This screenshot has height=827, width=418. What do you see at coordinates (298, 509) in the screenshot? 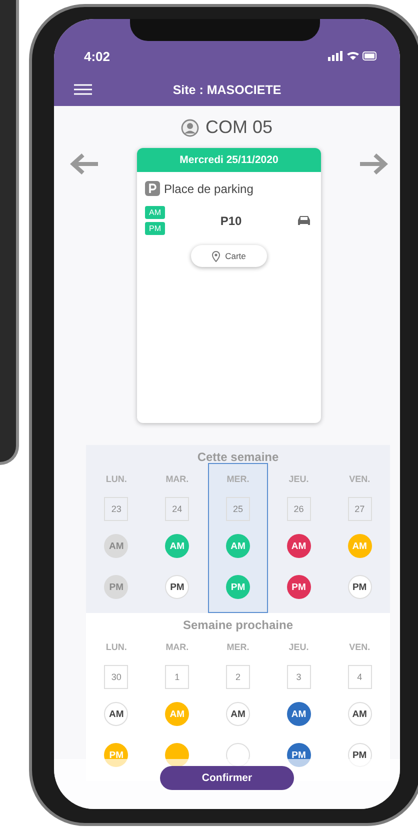
I see `day-date: 26` at bounding box center [298, 509].